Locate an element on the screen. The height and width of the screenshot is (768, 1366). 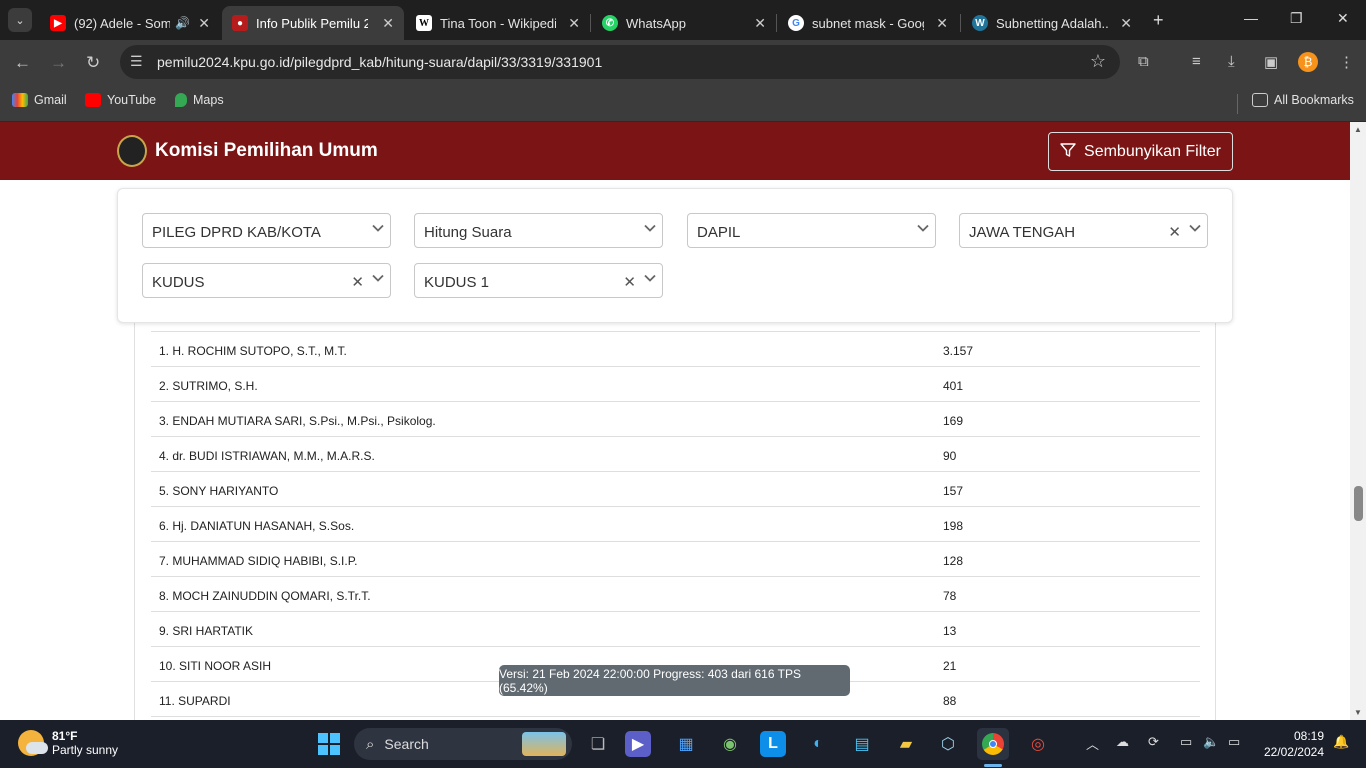
table-row: 2. SUTRIMO, S.H. 401 is located at coordinates (675, 383).